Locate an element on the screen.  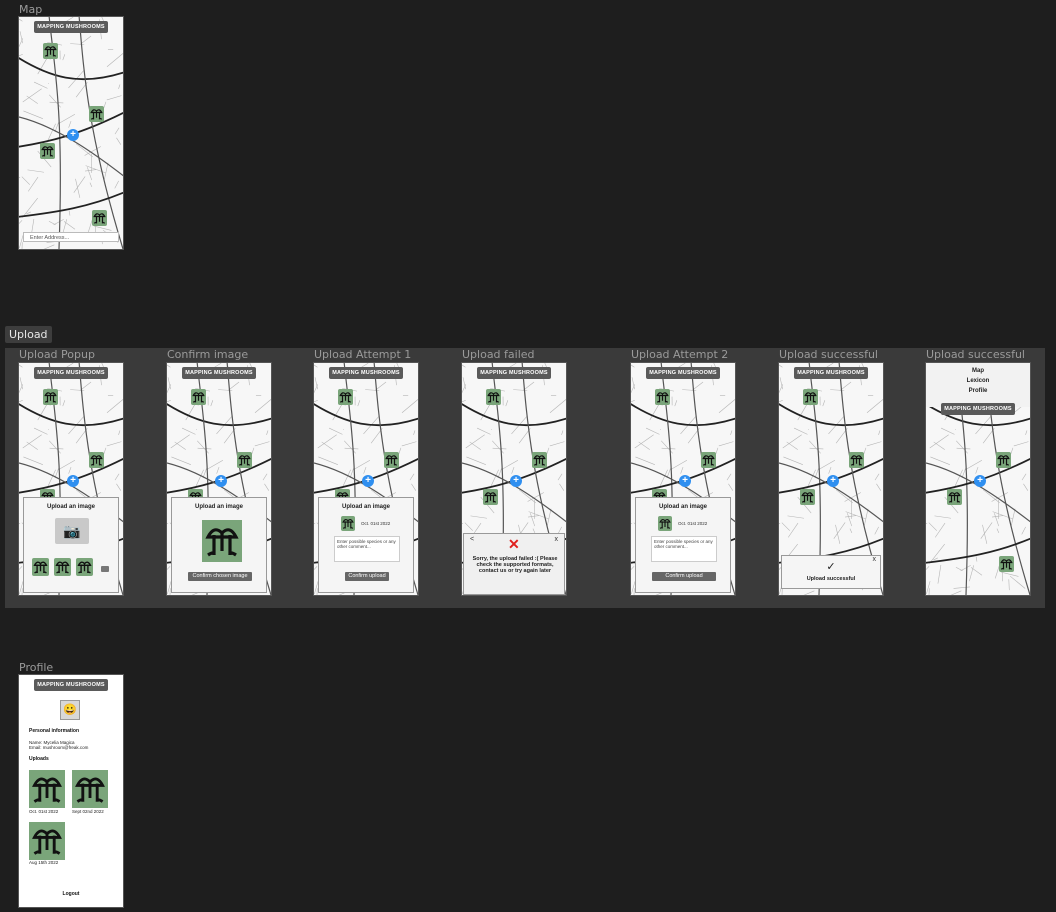
confirm-chosen-image-button: Confirm chosen image is located at coordinates (220, 576).